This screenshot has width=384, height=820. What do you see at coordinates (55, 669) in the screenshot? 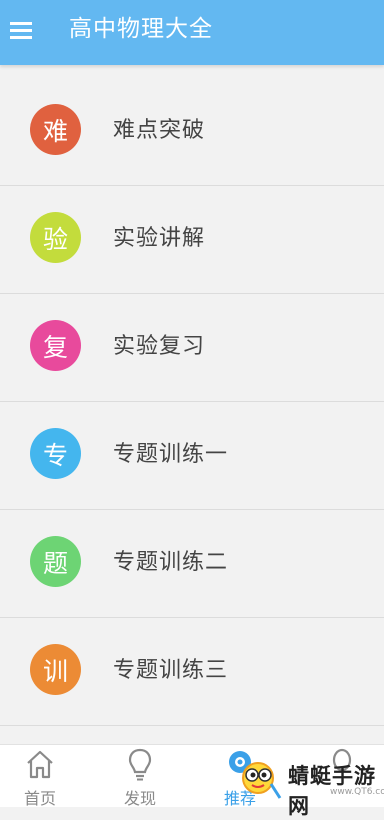
I see `badge-icon: 训` at bounding box center [55, 669].